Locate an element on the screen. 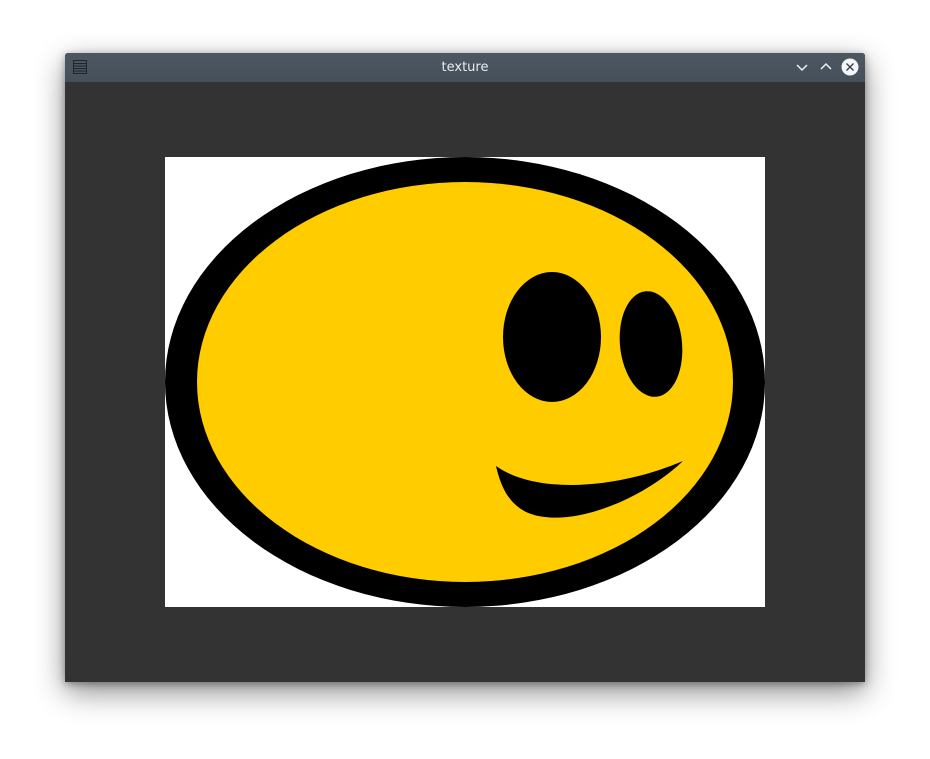  minimize-button is located at coordinates (802, 67).